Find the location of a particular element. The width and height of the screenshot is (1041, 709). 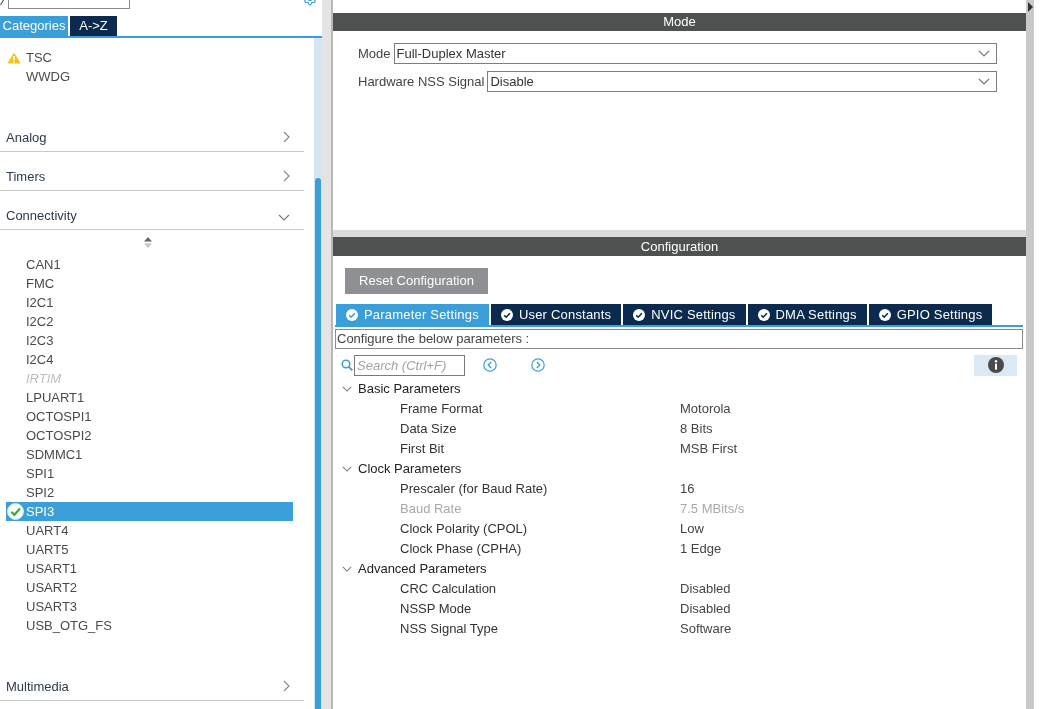

peripheral-item: USB_OTG_FS is located at coordinates (149, 625).